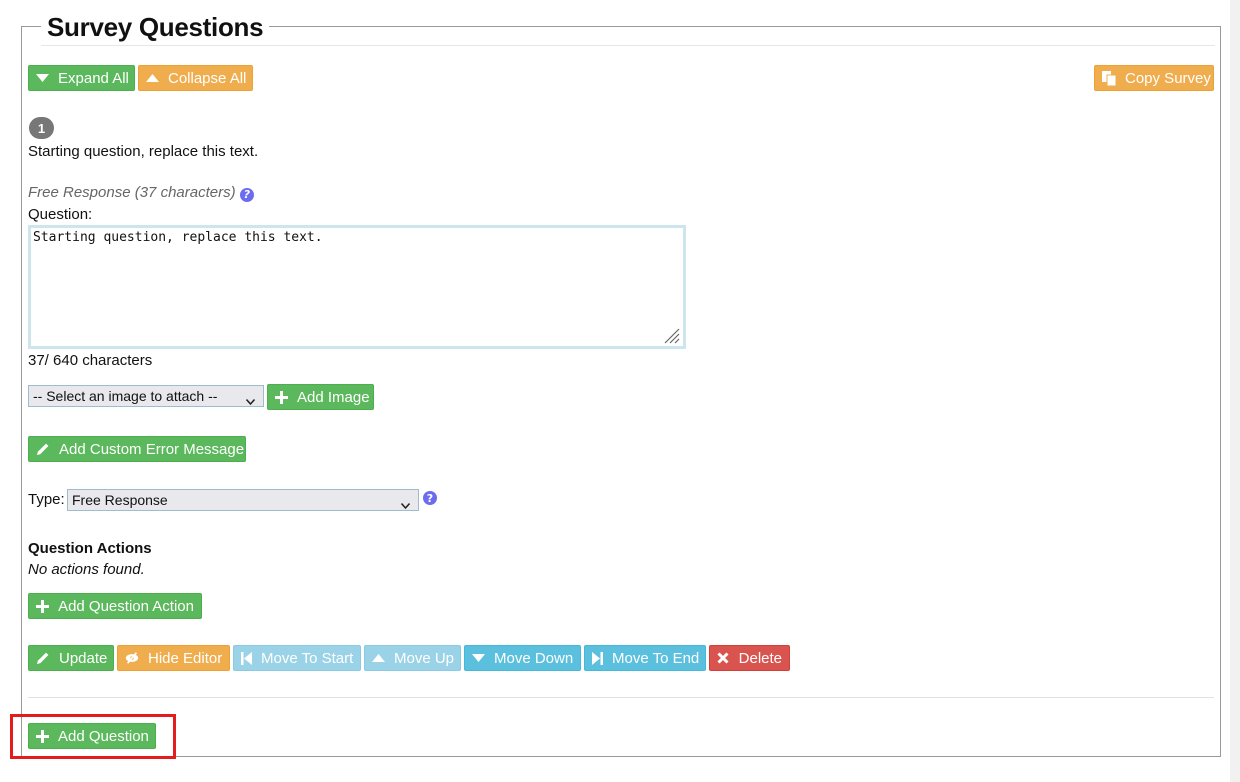  Describe the element at coordinates (93, 78) in the screenshot. I see `expand-all-label: Expand All` at that location.